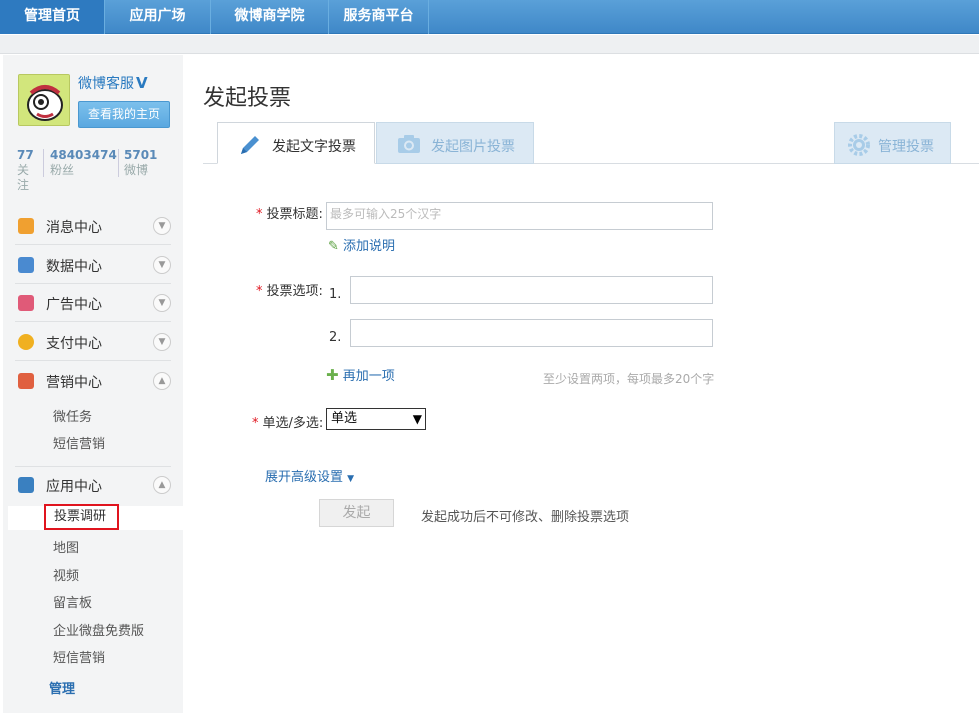  What do you see at coordinates (74, 228) in the screenshot?
I see `menu-label: 消息中心` at bounding box center [74, 228].